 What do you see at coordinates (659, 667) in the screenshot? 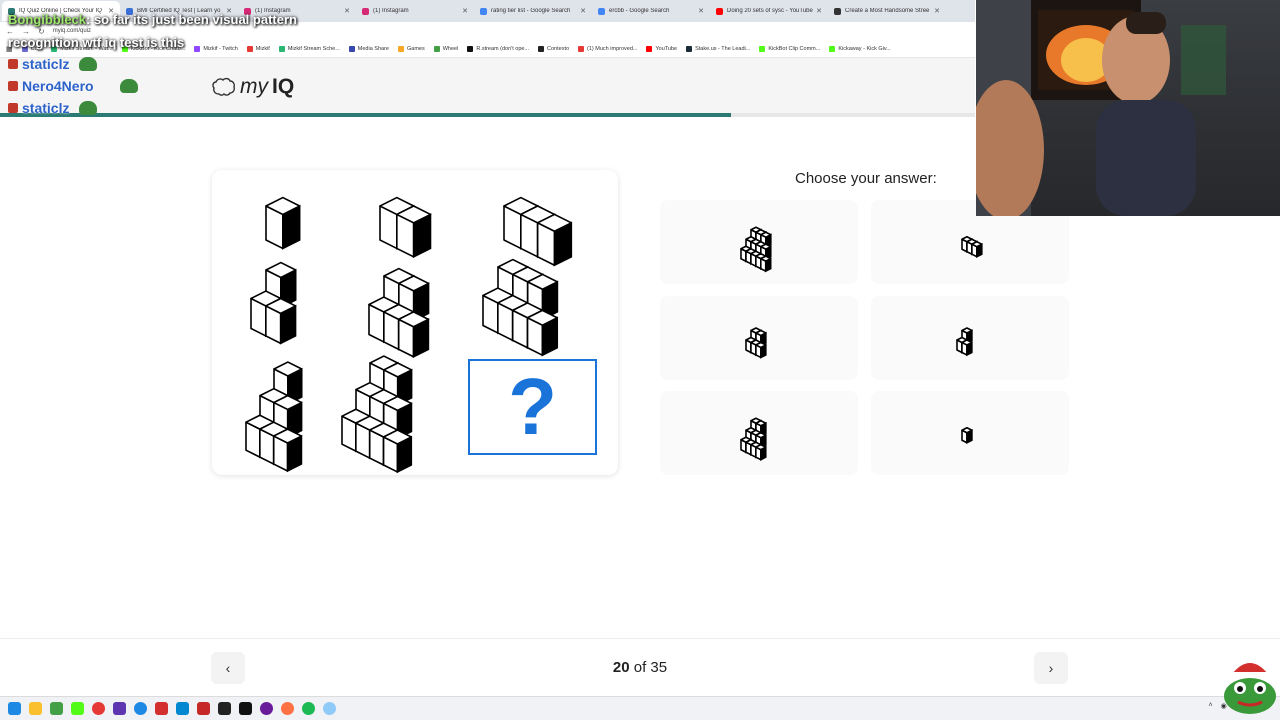
I see `total-questions: 35` at bounding box center [659, 667].